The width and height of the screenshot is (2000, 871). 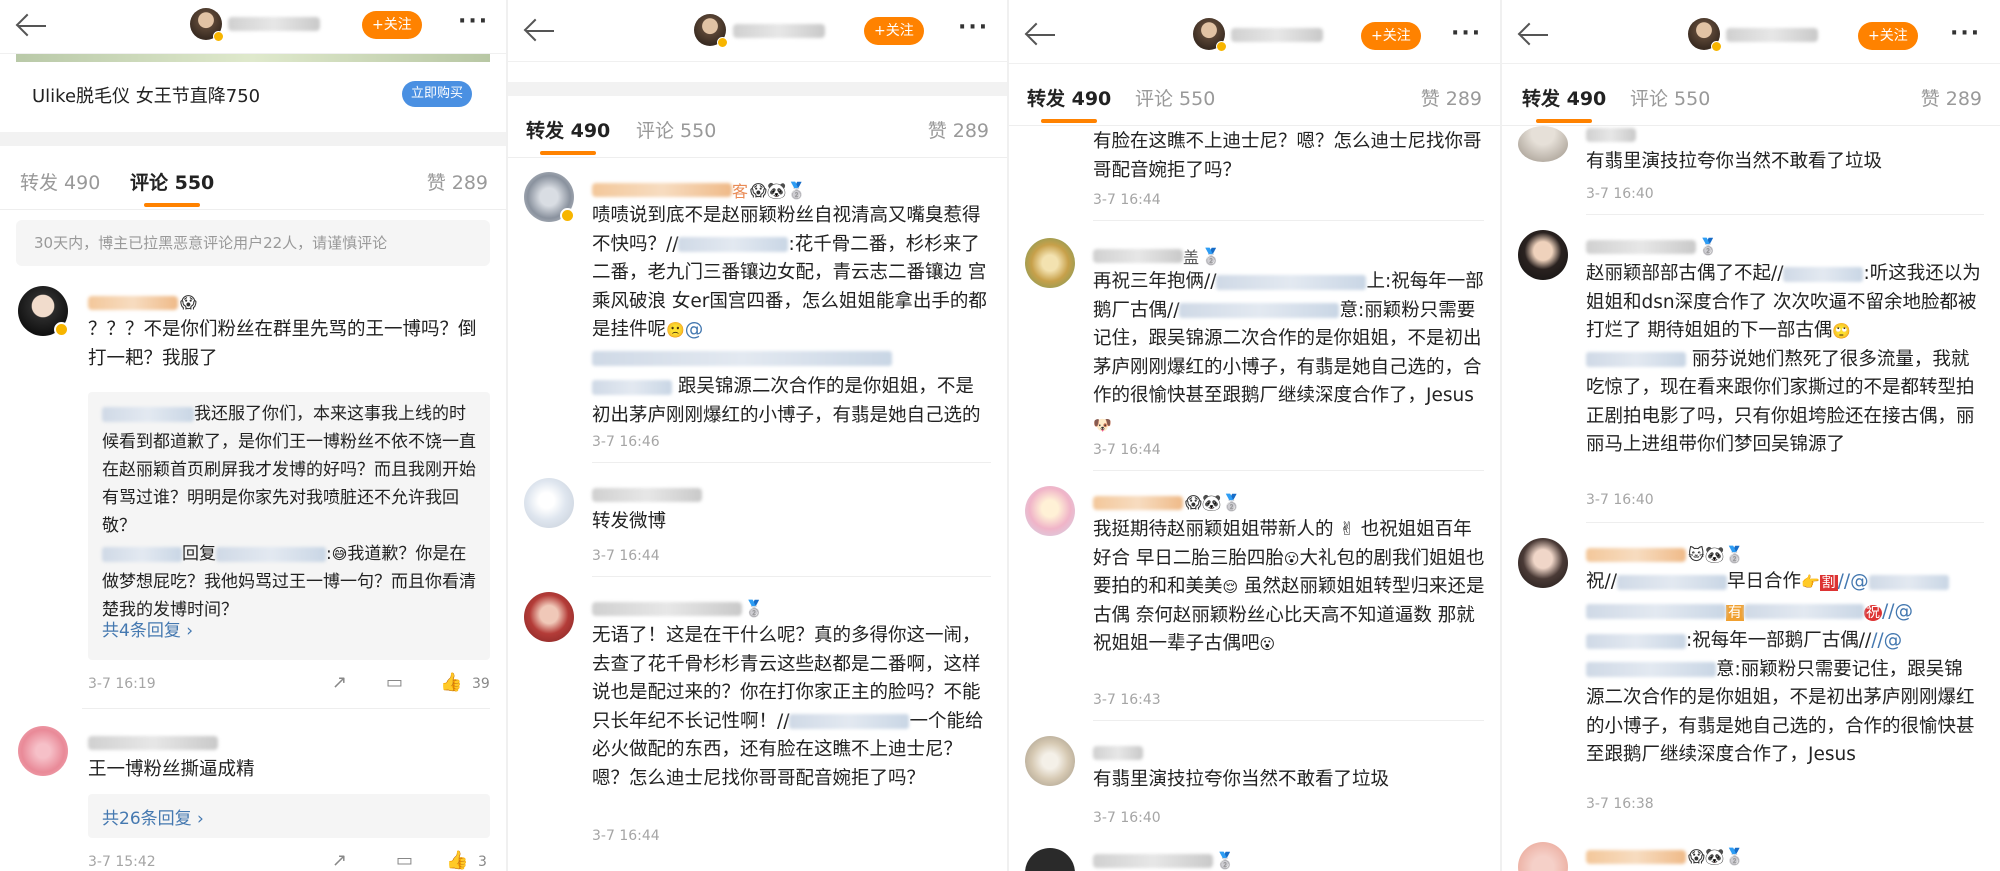 I want to click on repost-body: 有翡里演技拉夸你当然不敢看了垃圾, so click(x=1241, y=779).